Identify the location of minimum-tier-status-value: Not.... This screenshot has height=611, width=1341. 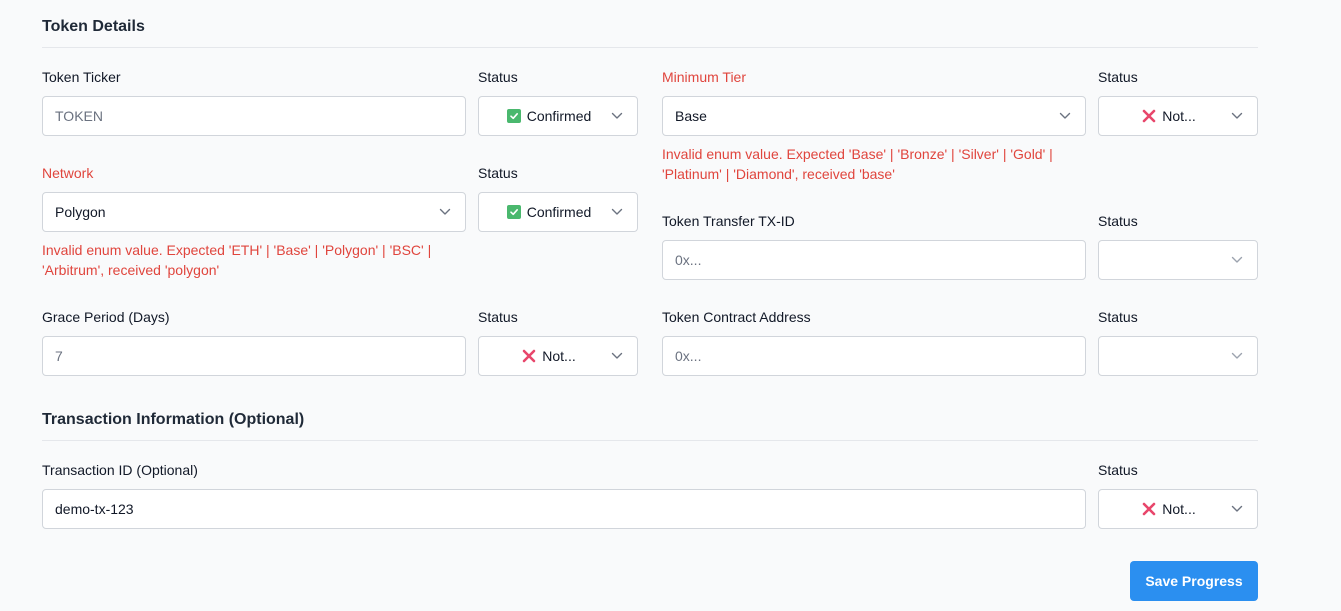
(1179, 116).